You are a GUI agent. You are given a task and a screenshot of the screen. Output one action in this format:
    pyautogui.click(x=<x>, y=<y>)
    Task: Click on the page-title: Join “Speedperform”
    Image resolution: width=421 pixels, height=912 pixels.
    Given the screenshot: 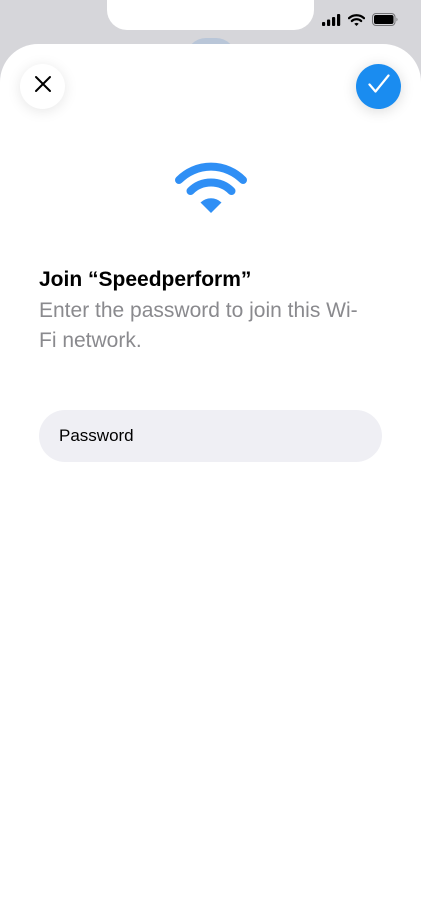 What is the action you would take?
    pyautogui.click(x=145, y=279)
    